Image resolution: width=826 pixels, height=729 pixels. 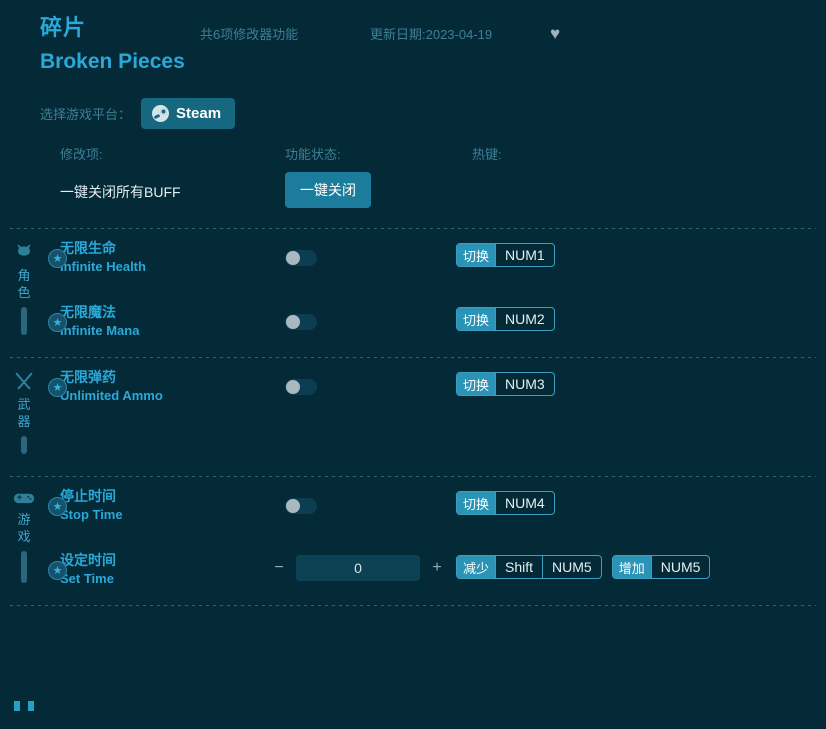 What do you see at coordinates (86, 114) in the screenshot?
I see `platform-label: 选择游戏平台：` at bounding box center [86, 114].